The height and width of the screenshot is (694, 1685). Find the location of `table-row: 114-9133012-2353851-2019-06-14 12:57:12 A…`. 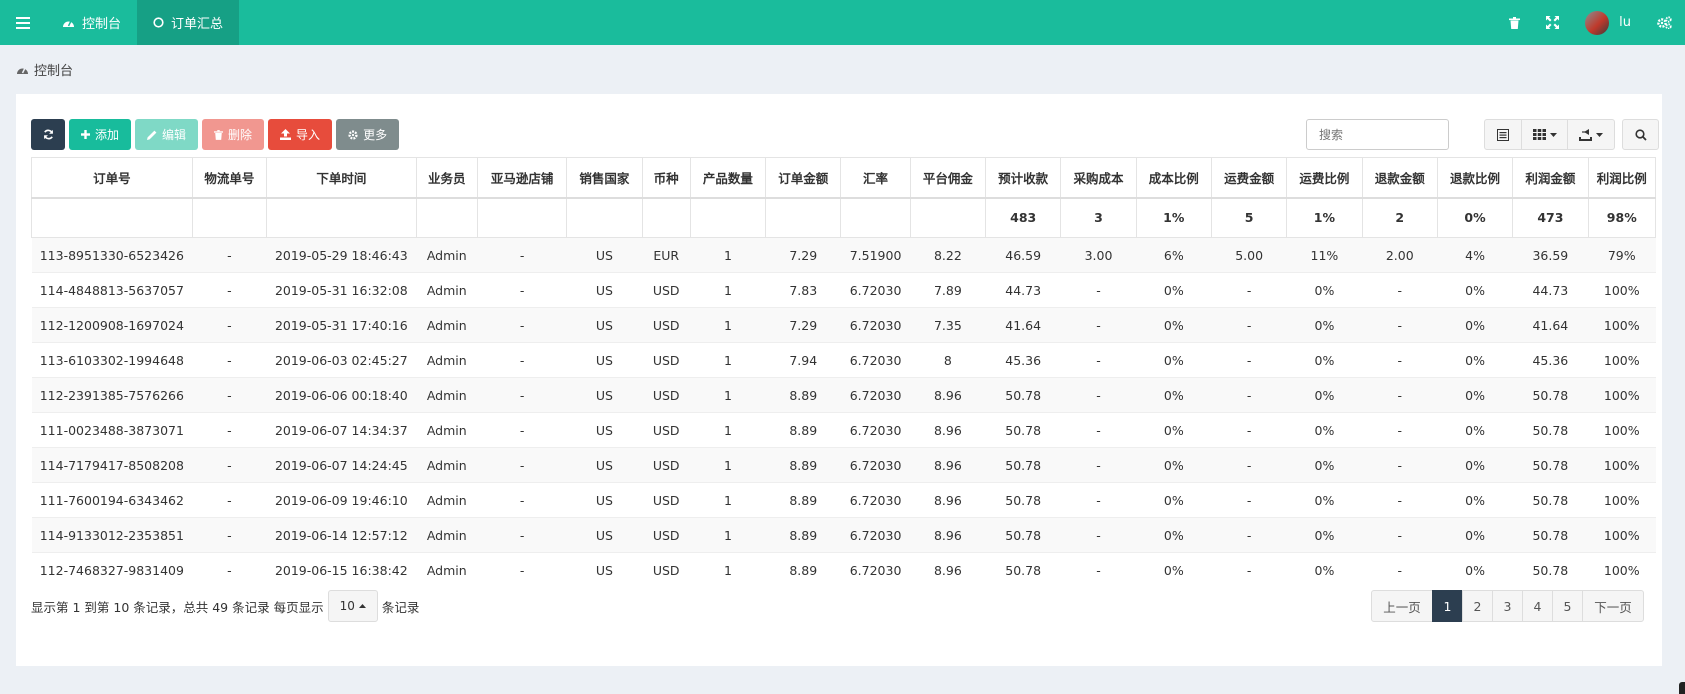

table-row: 114-9133012-2353851-2019-06-14 12:57:12 A… is located at coordinates (843, 535).